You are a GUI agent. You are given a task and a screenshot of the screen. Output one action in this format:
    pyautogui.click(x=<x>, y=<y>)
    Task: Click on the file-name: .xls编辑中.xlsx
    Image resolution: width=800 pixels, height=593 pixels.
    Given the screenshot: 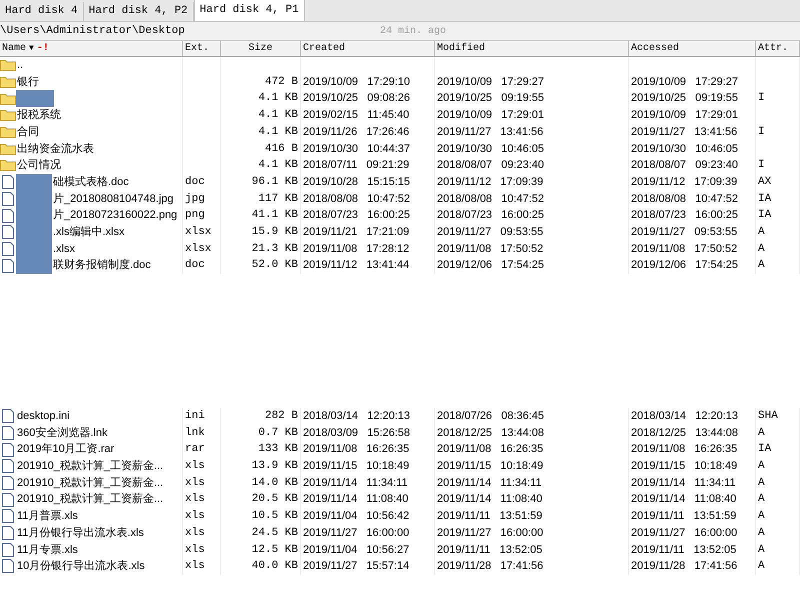 What is the action you would take?
    pyautogui.click(x=88, y=232)
    